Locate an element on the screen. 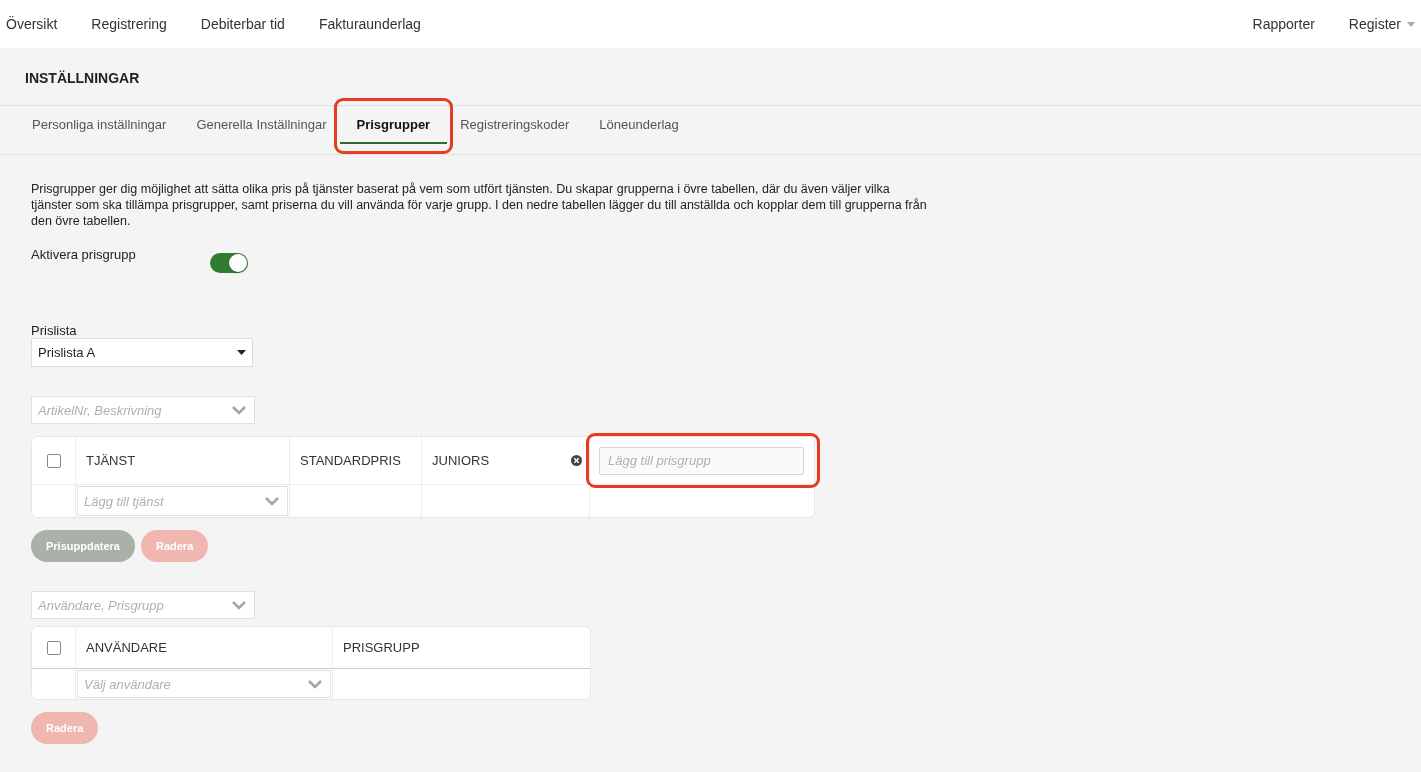 The height and width of the screenshot is (772, 1421). close-icon is located at coordinates (576, 460).